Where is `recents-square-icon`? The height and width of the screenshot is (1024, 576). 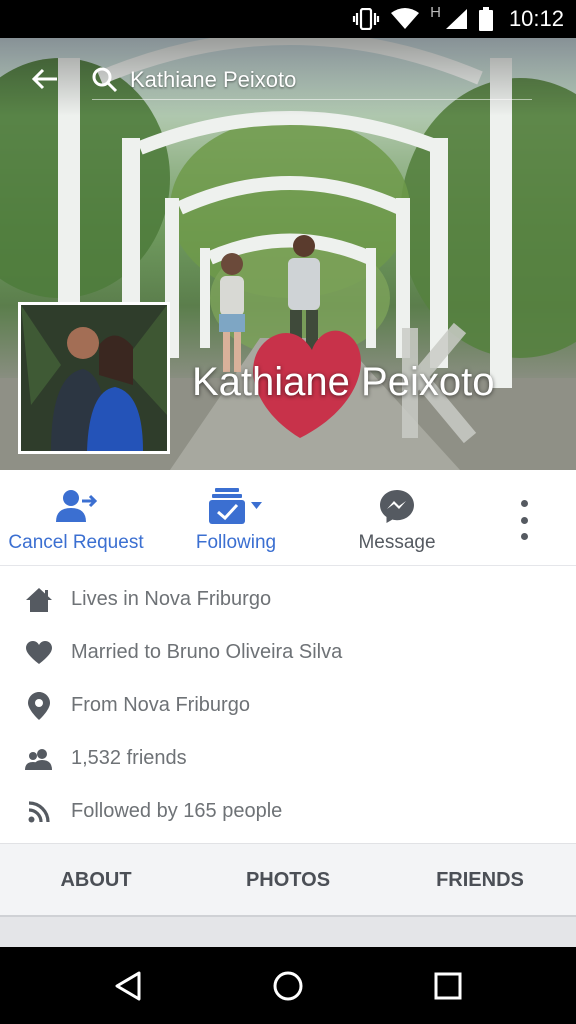
recents-square-icon is located at coordinates (448, 986).